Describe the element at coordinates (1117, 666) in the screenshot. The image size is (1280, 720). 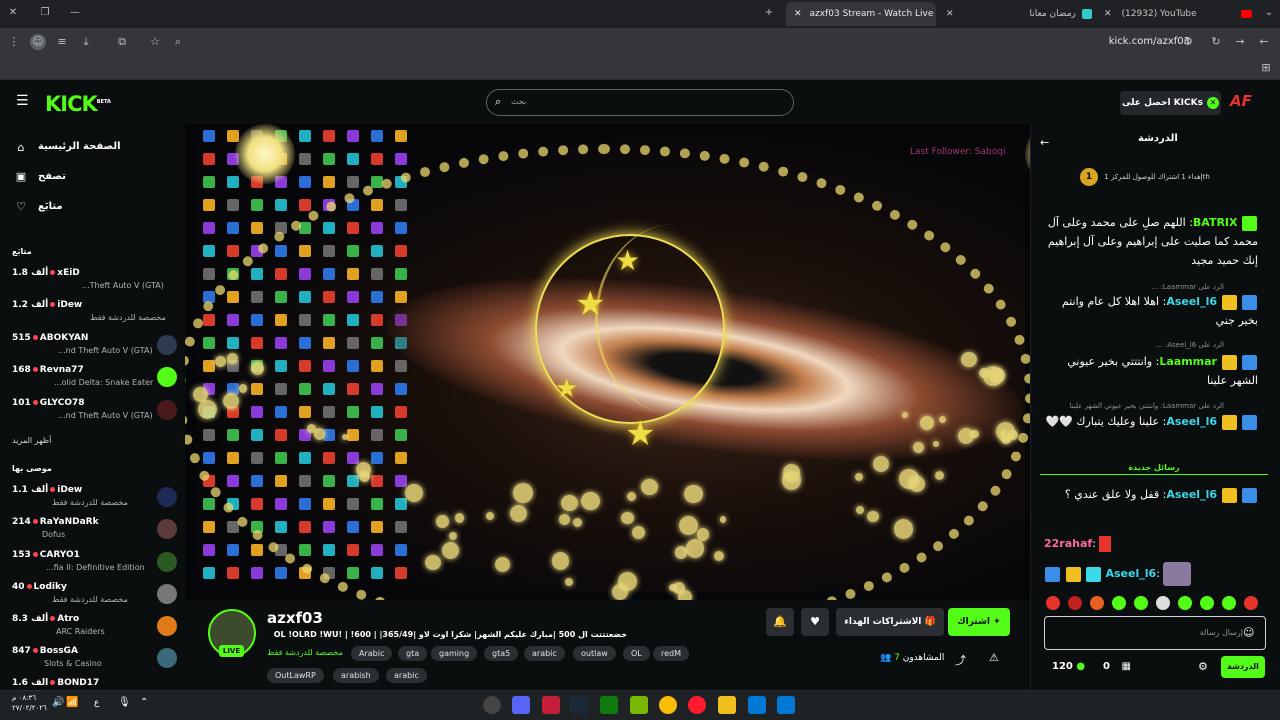
I see `gift-count: 0 ▦` at that location.